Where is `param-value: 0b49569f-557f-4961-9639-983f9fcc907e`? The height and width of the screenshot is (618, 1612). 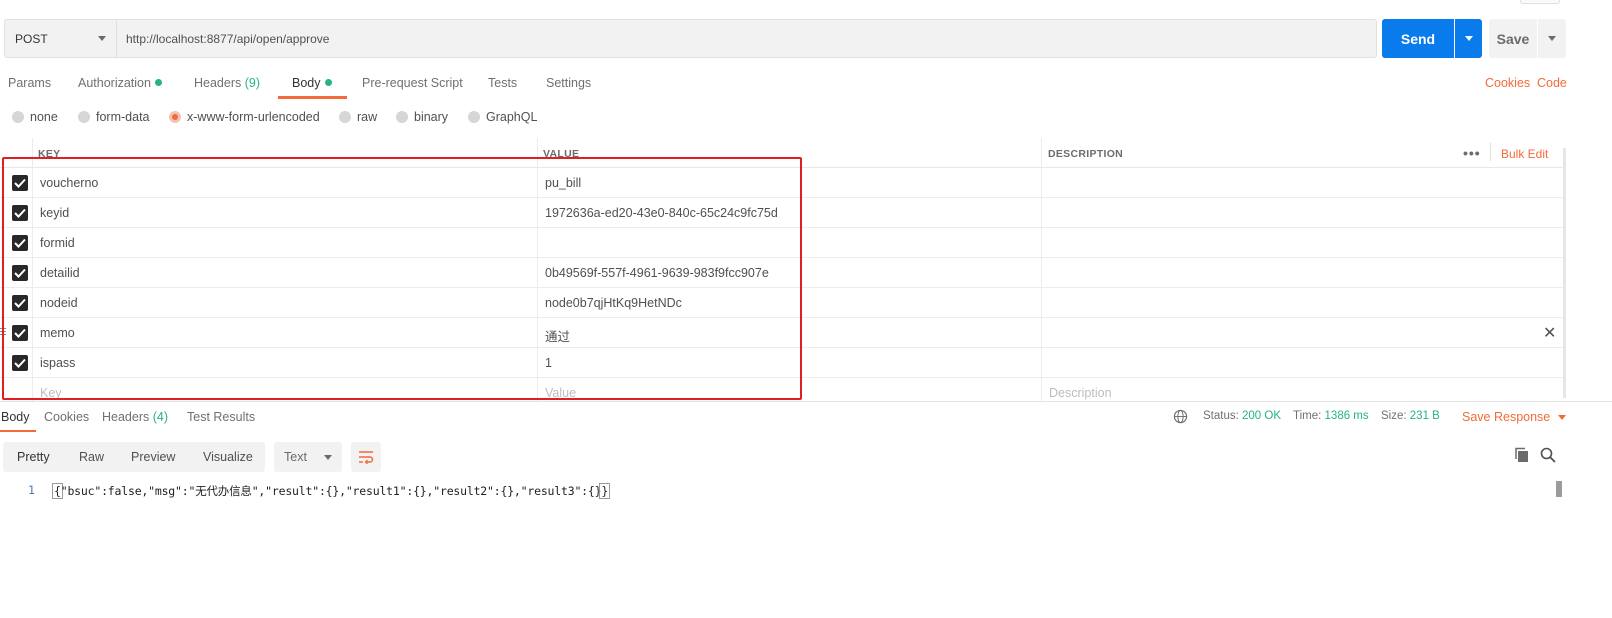
param-value: 0b49569f-557f-4961-9639-983f9fcc907e is located at coordinates (657, 273).